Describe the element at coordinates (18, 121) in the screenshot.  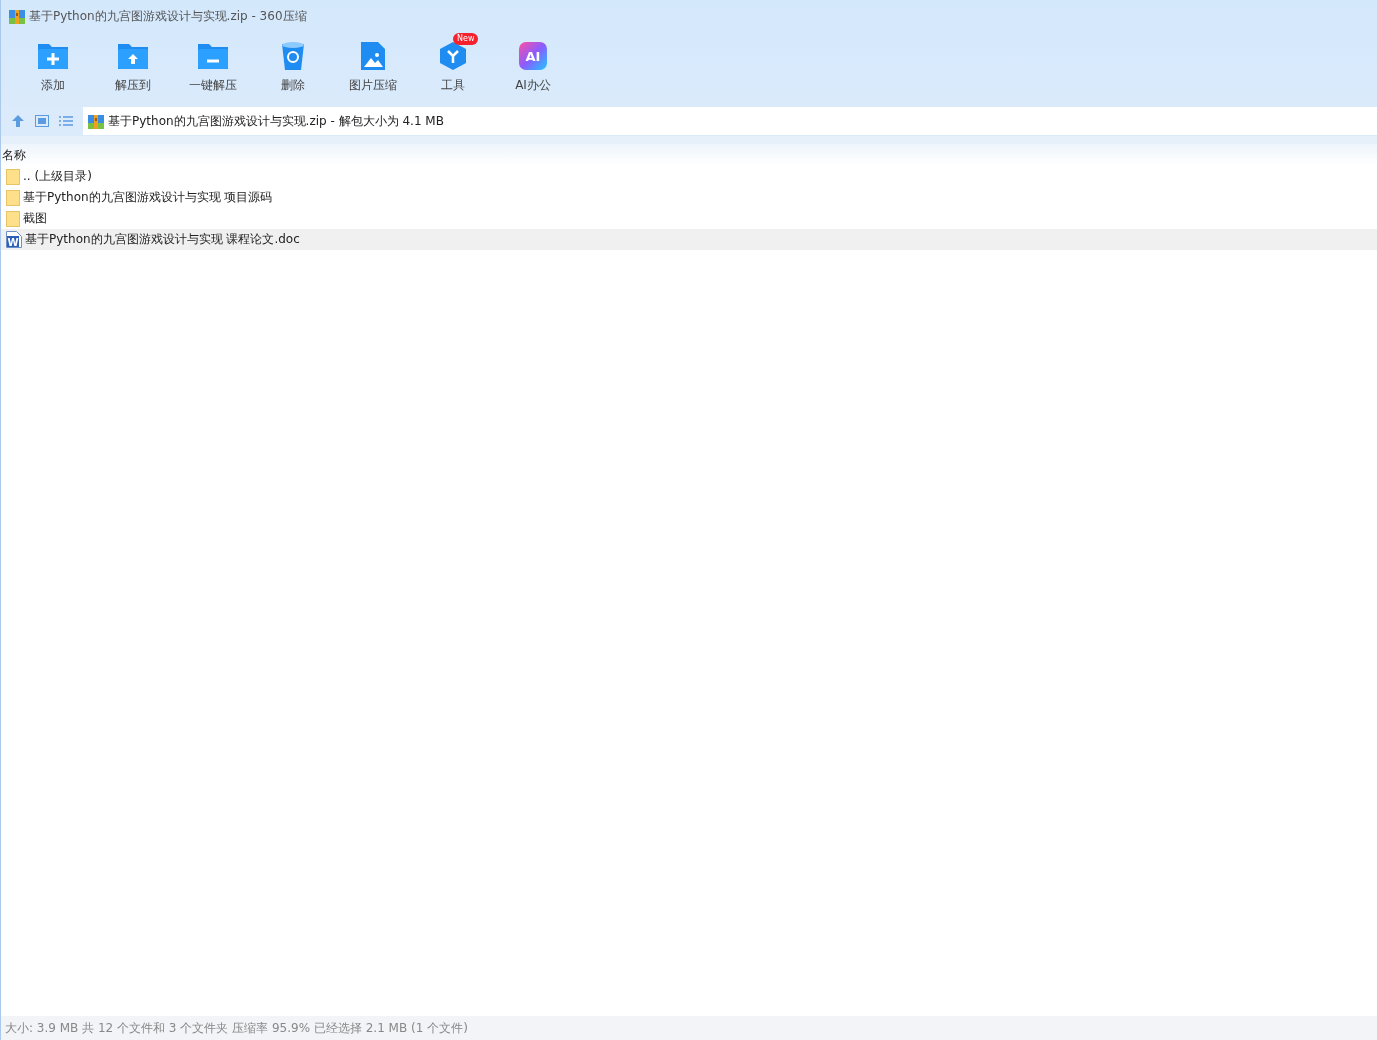
I see `up-arrow-icon` at that location.